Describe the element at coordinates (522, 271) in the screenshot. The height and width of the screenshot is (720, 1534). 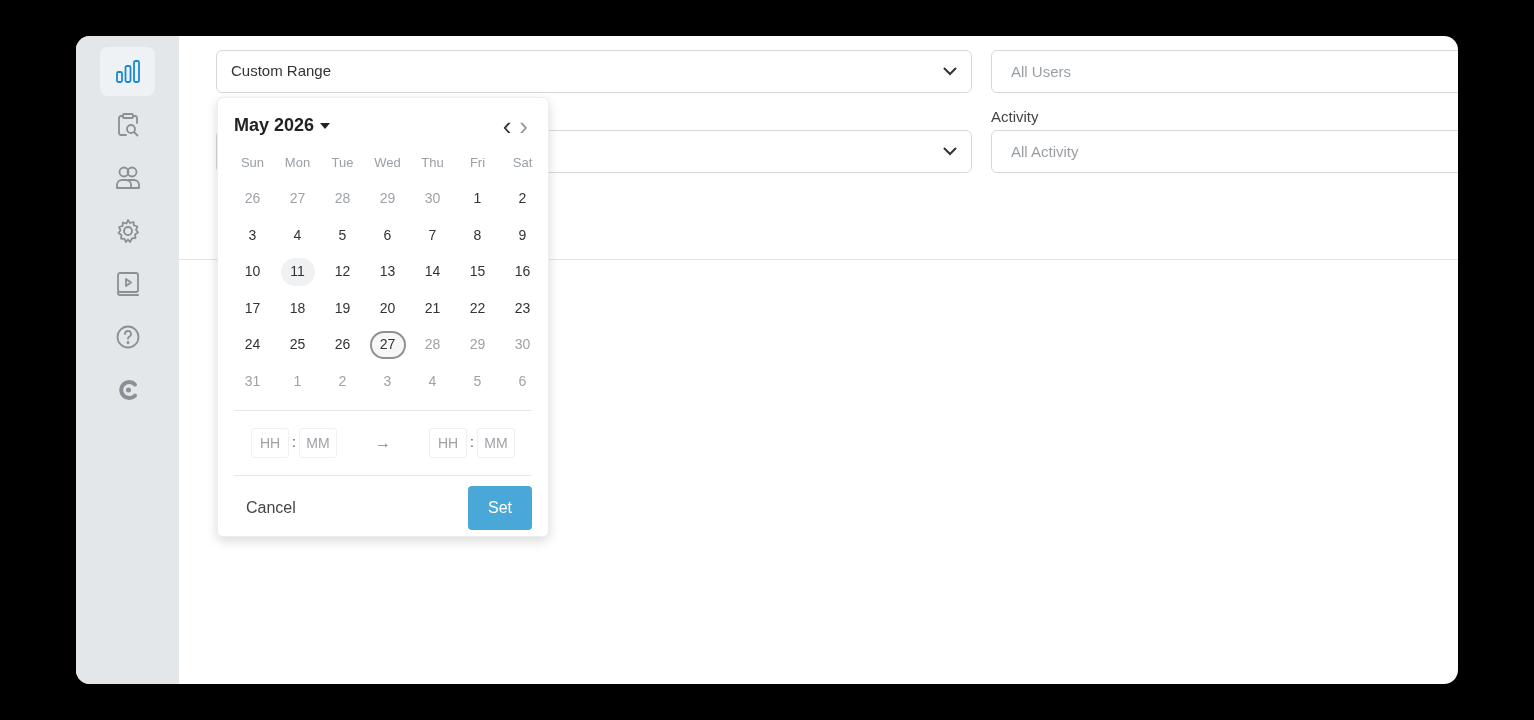
I see `day-button: 16` at that location.